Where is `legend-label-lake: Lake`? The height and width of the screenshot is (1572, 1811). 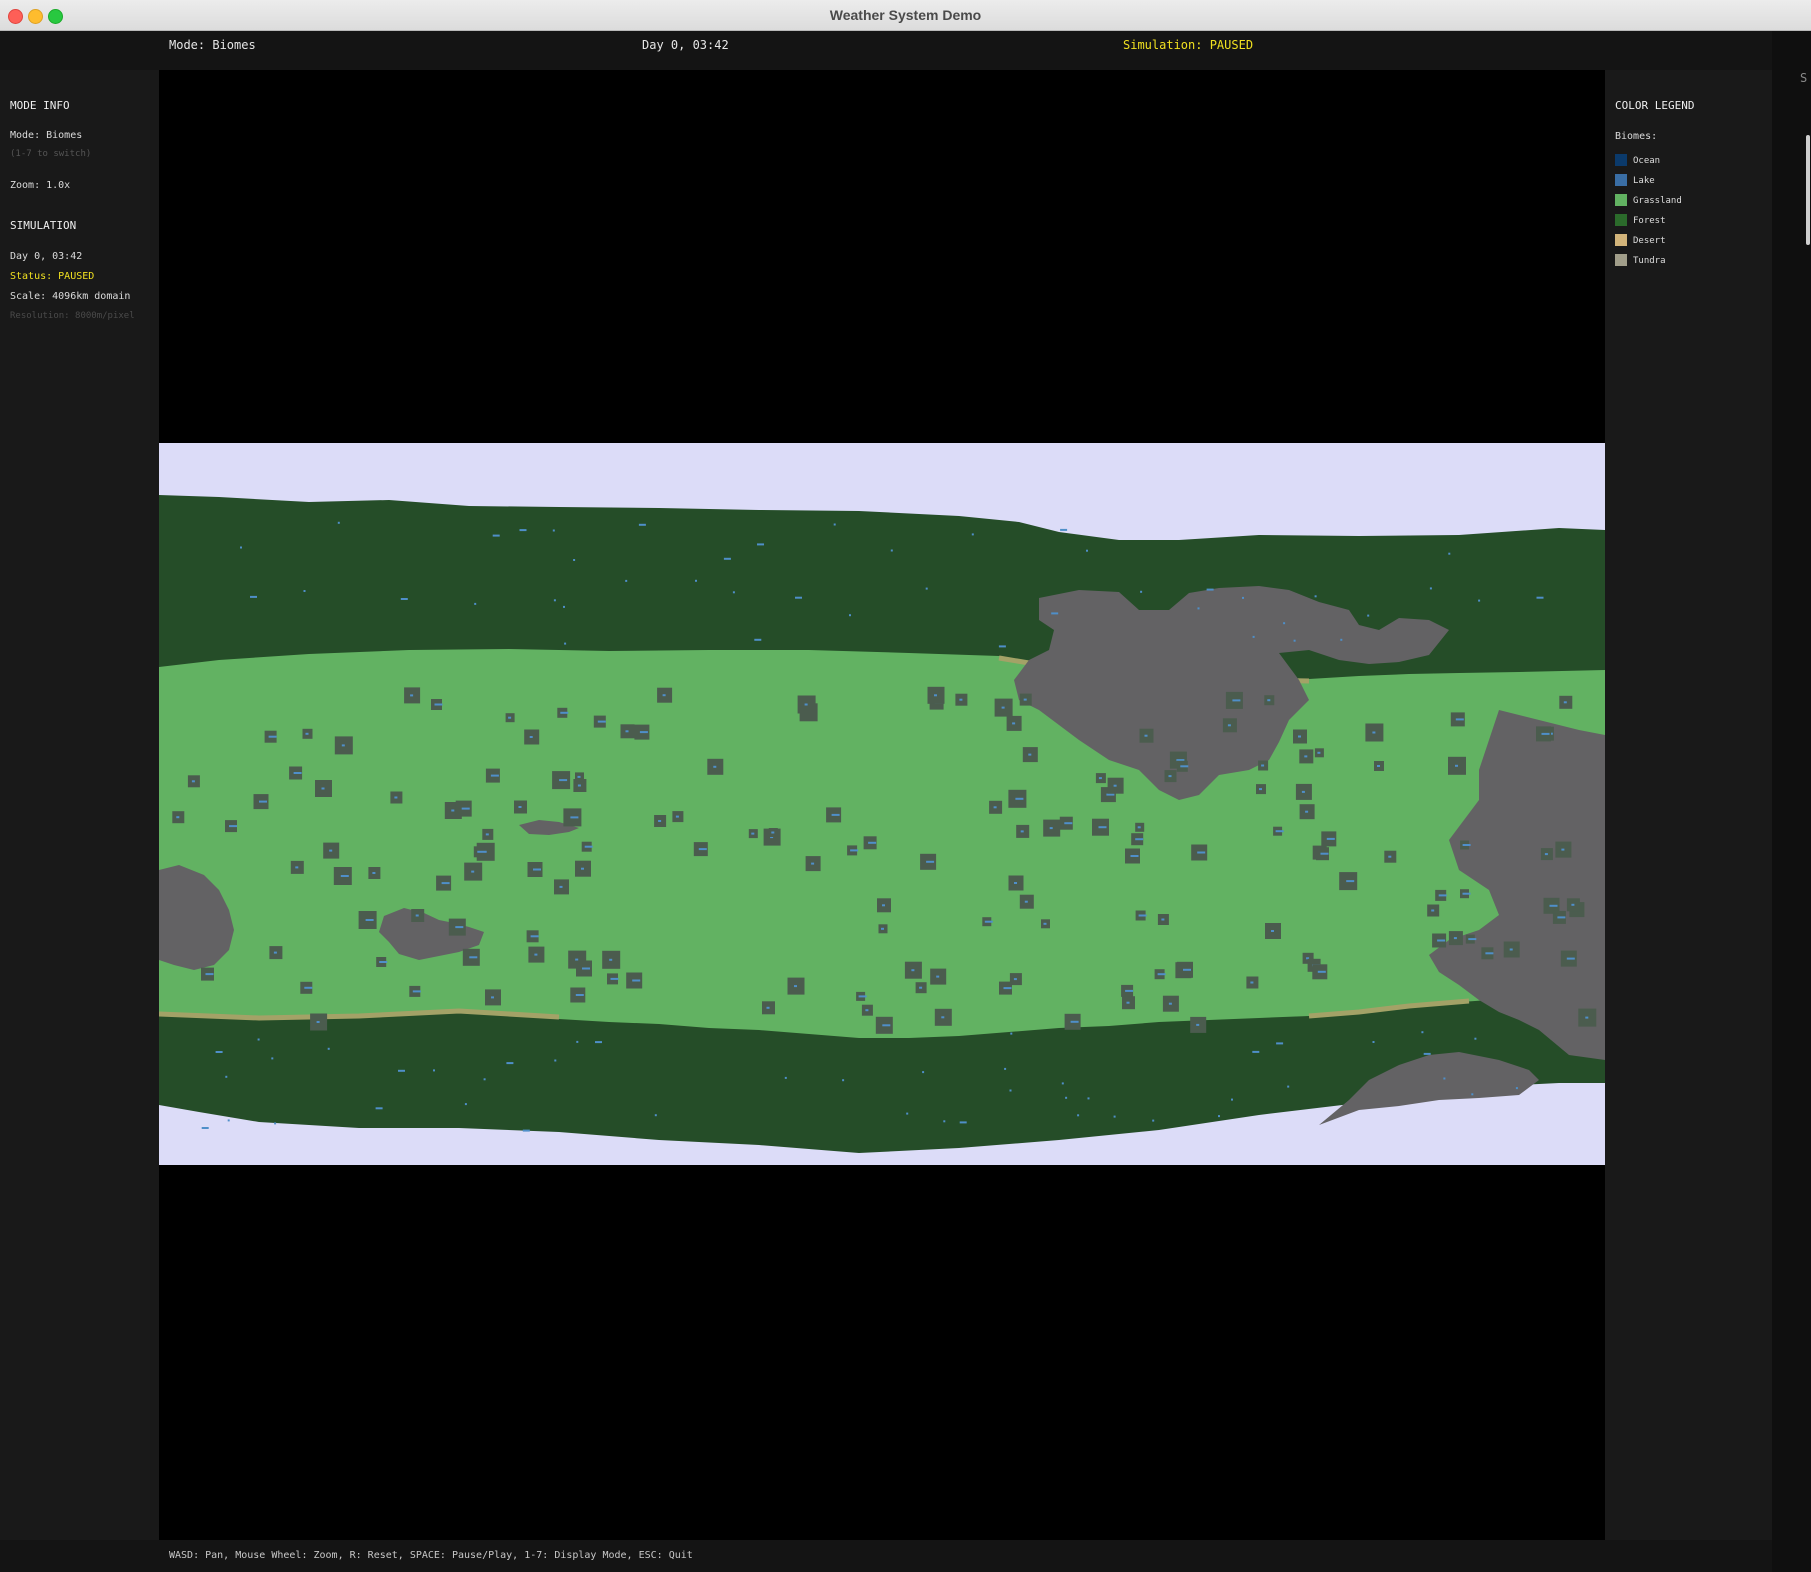
legend-label-lake: Lake is located at coordinates (1644, 181).